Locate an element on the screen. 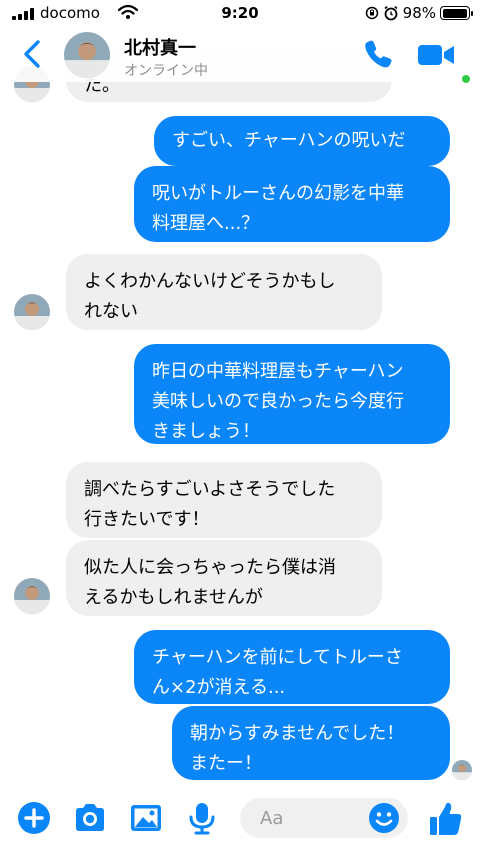  message-composer is located at coordinates (240, 820).